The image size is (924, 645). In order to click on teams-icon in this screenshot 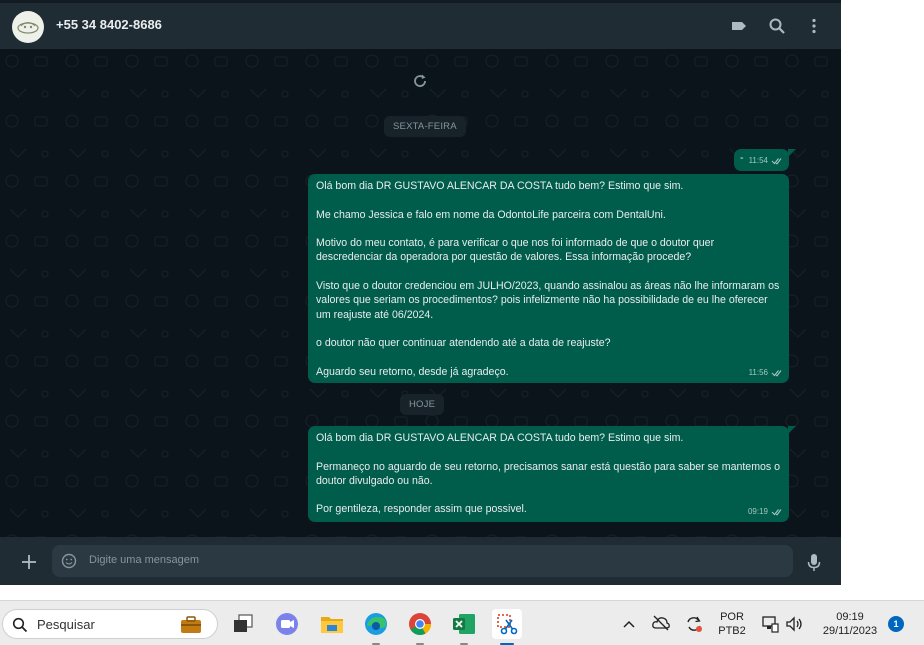, I will do `click(287, 624)`.